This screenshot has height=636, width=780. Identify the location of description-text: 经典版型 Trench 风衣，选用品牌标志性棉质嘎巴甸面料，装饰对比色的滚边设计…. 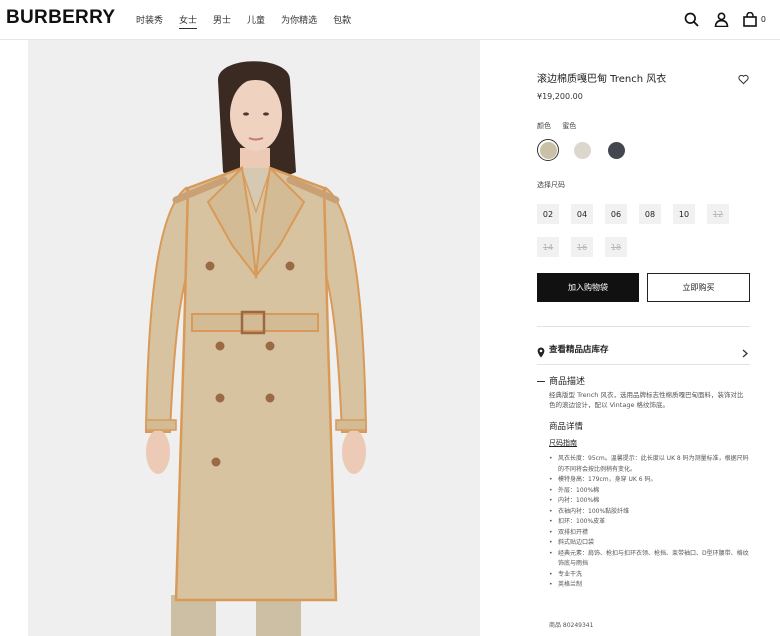
(646, 400).